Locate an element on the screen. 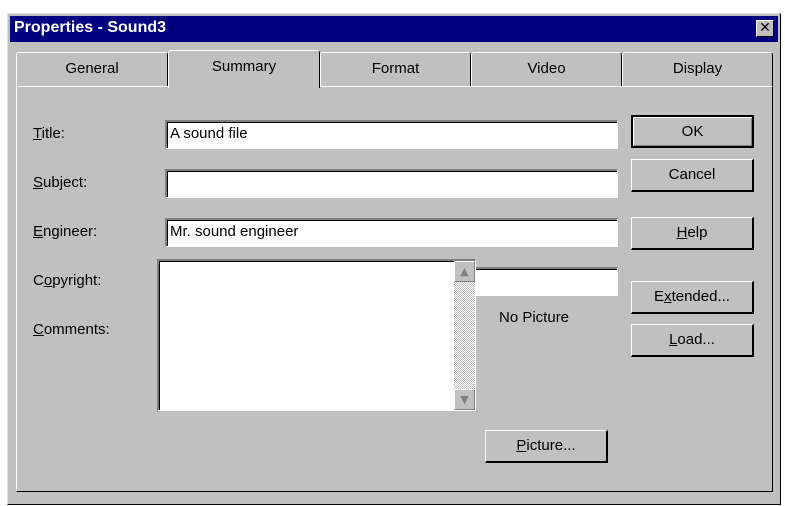 The width and height of the screenshot is (785, 506). subject-field is located at coordinates (391, 183).